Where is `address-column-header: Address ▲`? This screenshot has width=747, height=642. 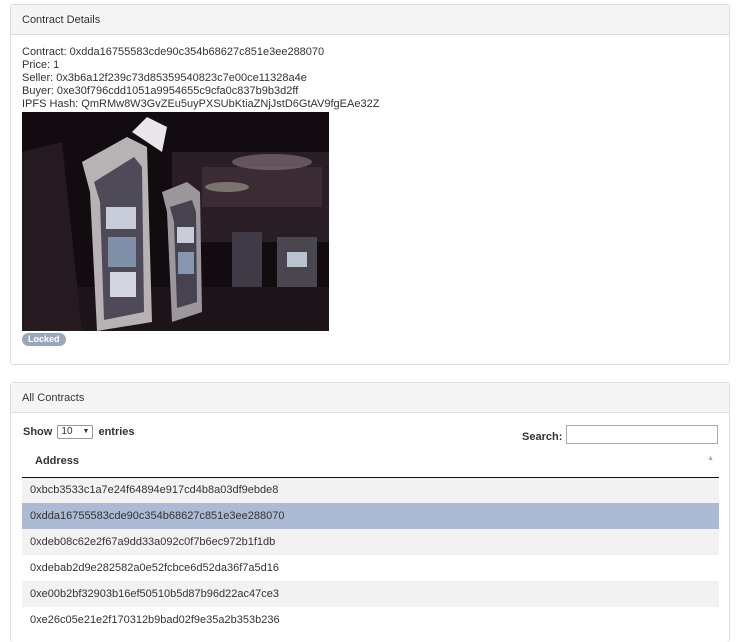 address-column-header: Address ▲ is located at coordinates (370, 462).